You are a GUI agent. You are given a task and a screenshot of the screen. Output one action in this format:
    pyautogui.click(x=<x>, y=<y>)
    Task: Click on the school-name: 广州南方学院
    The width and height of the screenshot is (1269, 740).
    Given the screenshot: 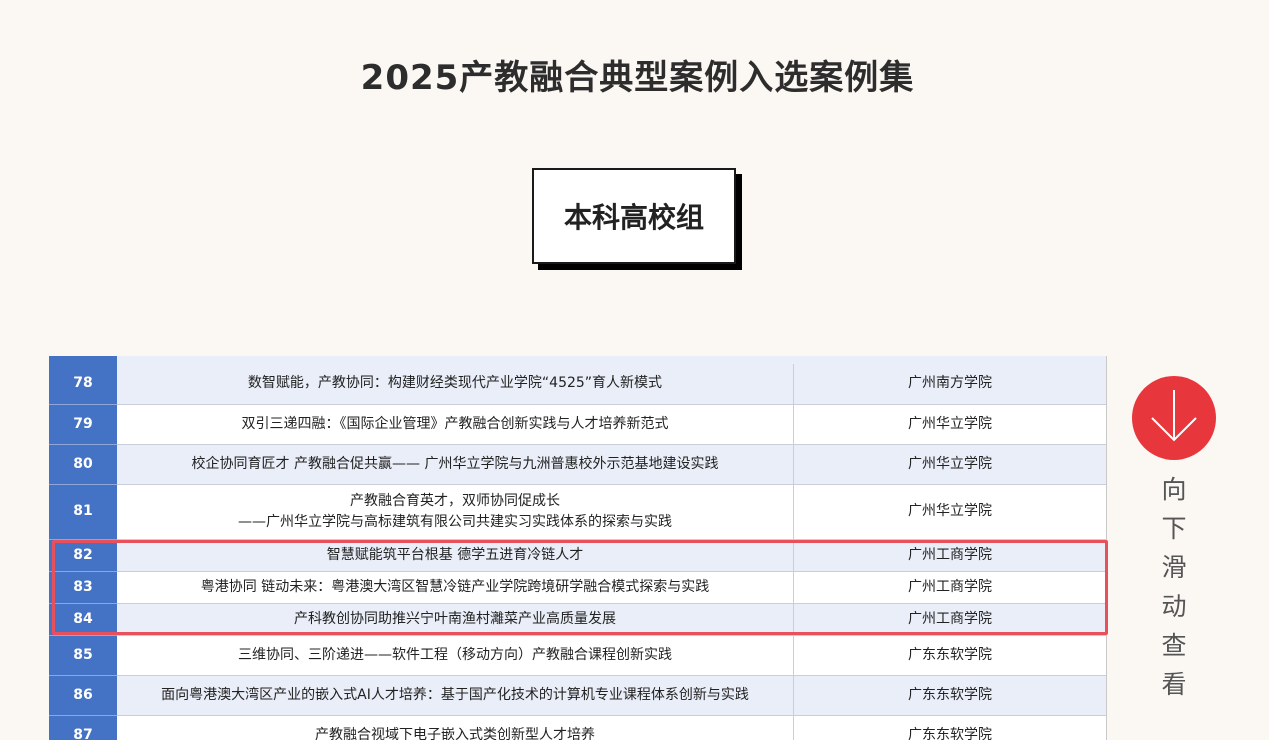 What is the action you would take?
    pyautogui.click(x=949, y=384)
    